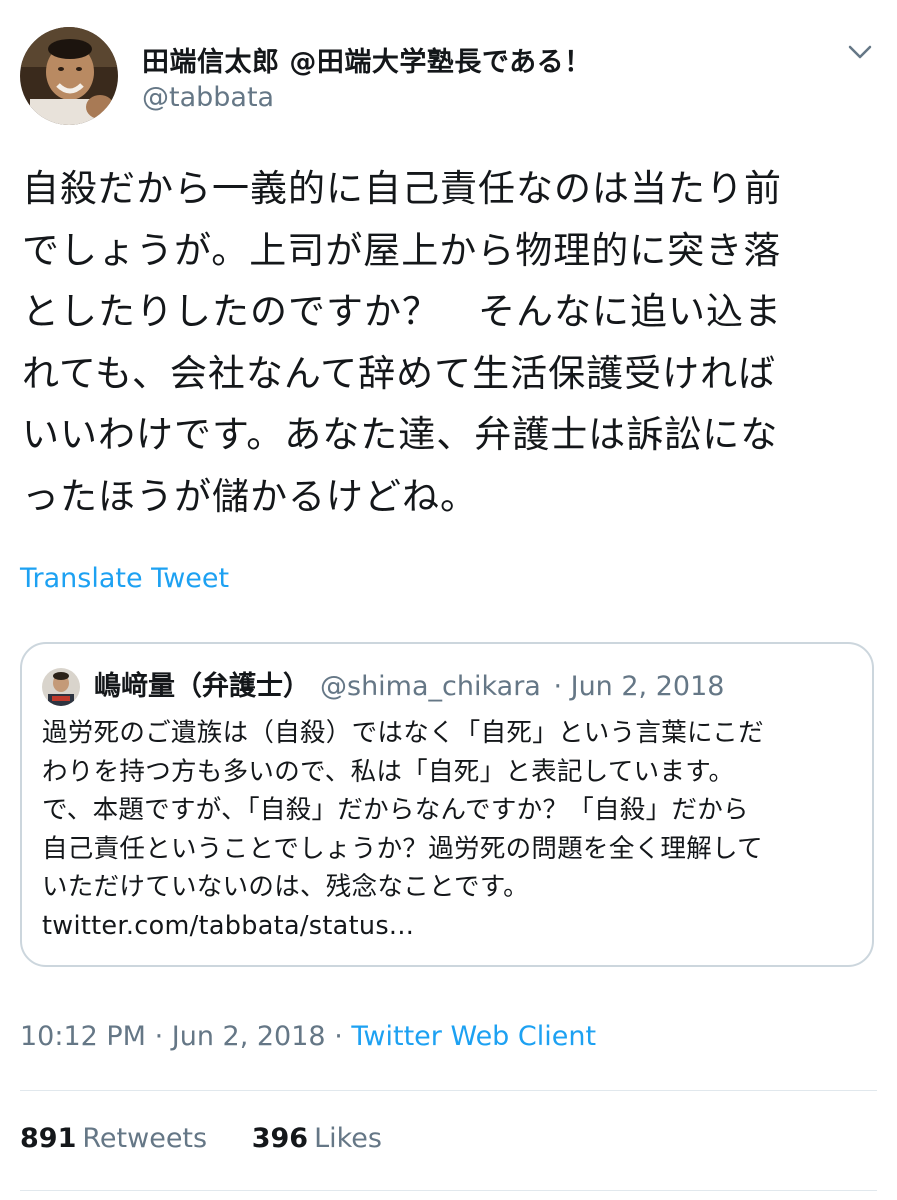 Image resolution: width=897 pixels, height=1200 pixels. Describe the element at coordinates (145, 1138) in the screenshot. I see `retweets-label: Retweets` at that location.